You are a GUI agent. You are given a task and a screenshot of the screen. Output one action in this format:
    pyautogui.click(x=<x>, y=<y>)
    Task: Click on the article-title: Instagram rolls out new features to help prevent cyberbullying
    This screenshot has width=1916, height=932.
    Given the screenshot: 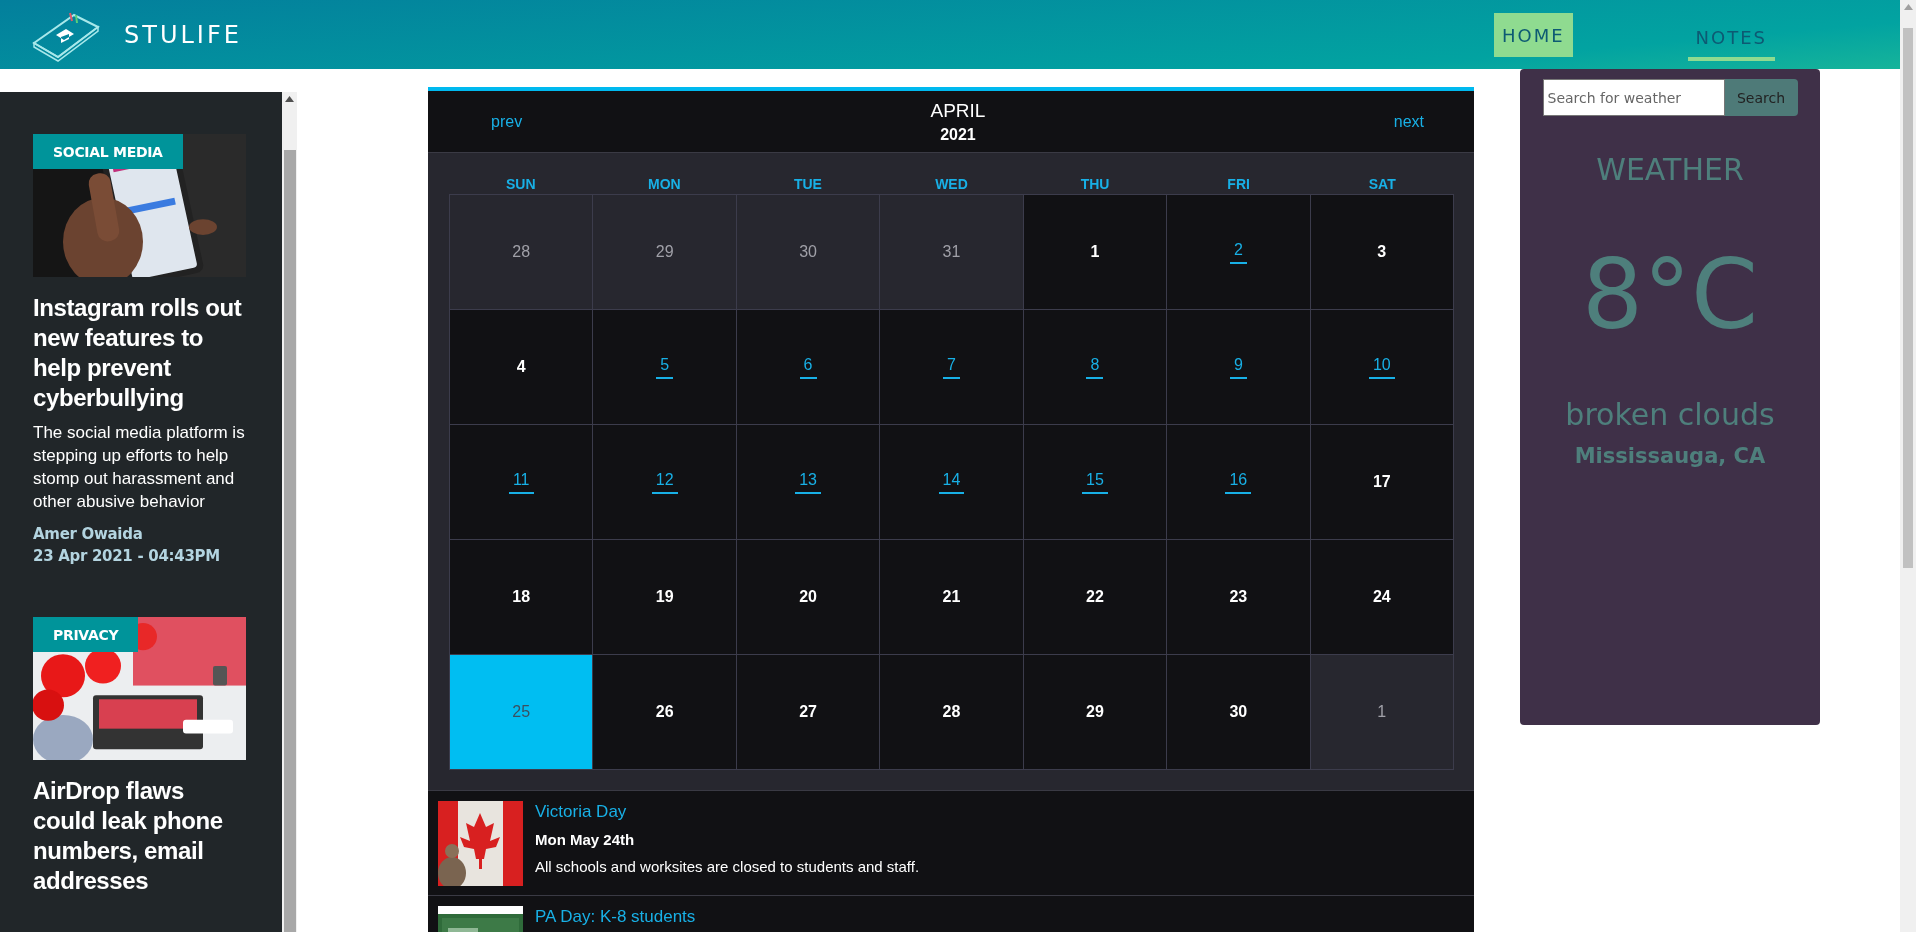 What is the action you would take?
    pyautogui.click(x=142, y=353)
    